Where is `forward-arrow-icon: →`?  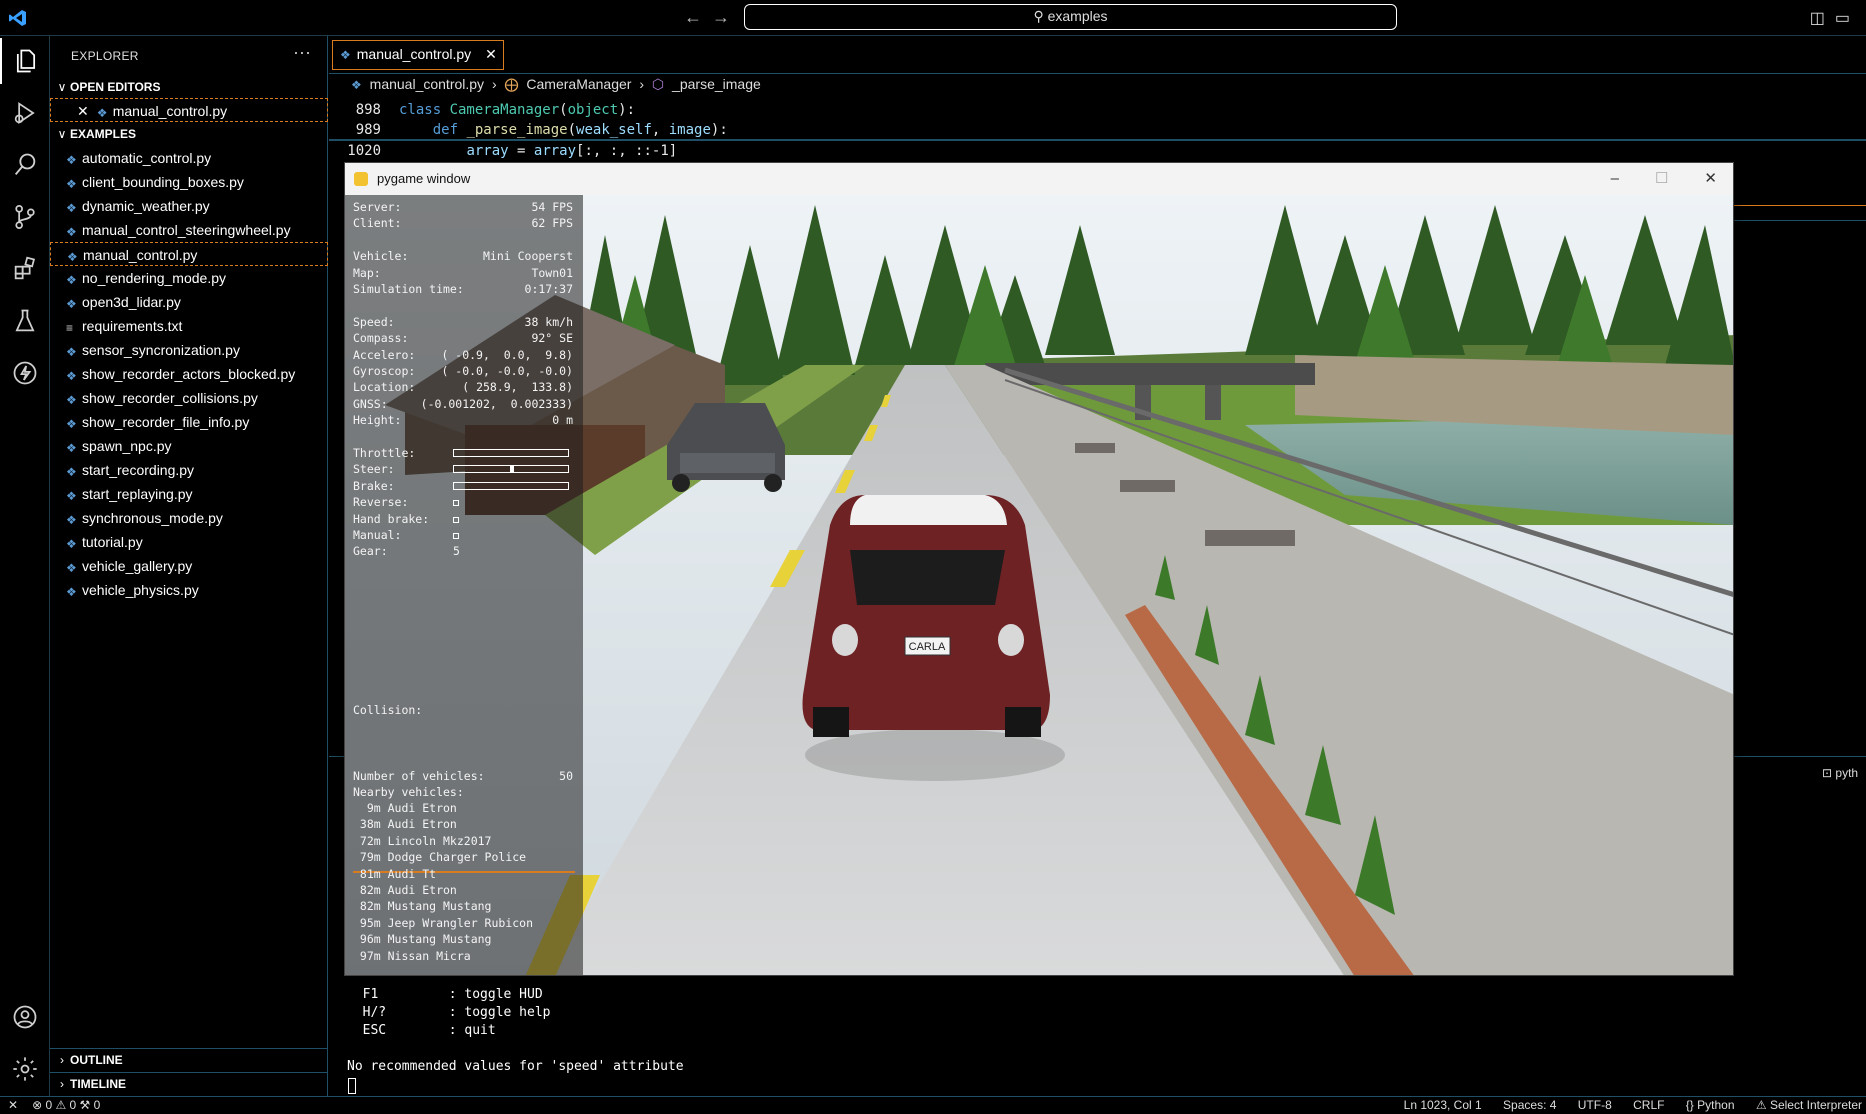
forward-arrow-icon: → is located at coordinates (721, 17).